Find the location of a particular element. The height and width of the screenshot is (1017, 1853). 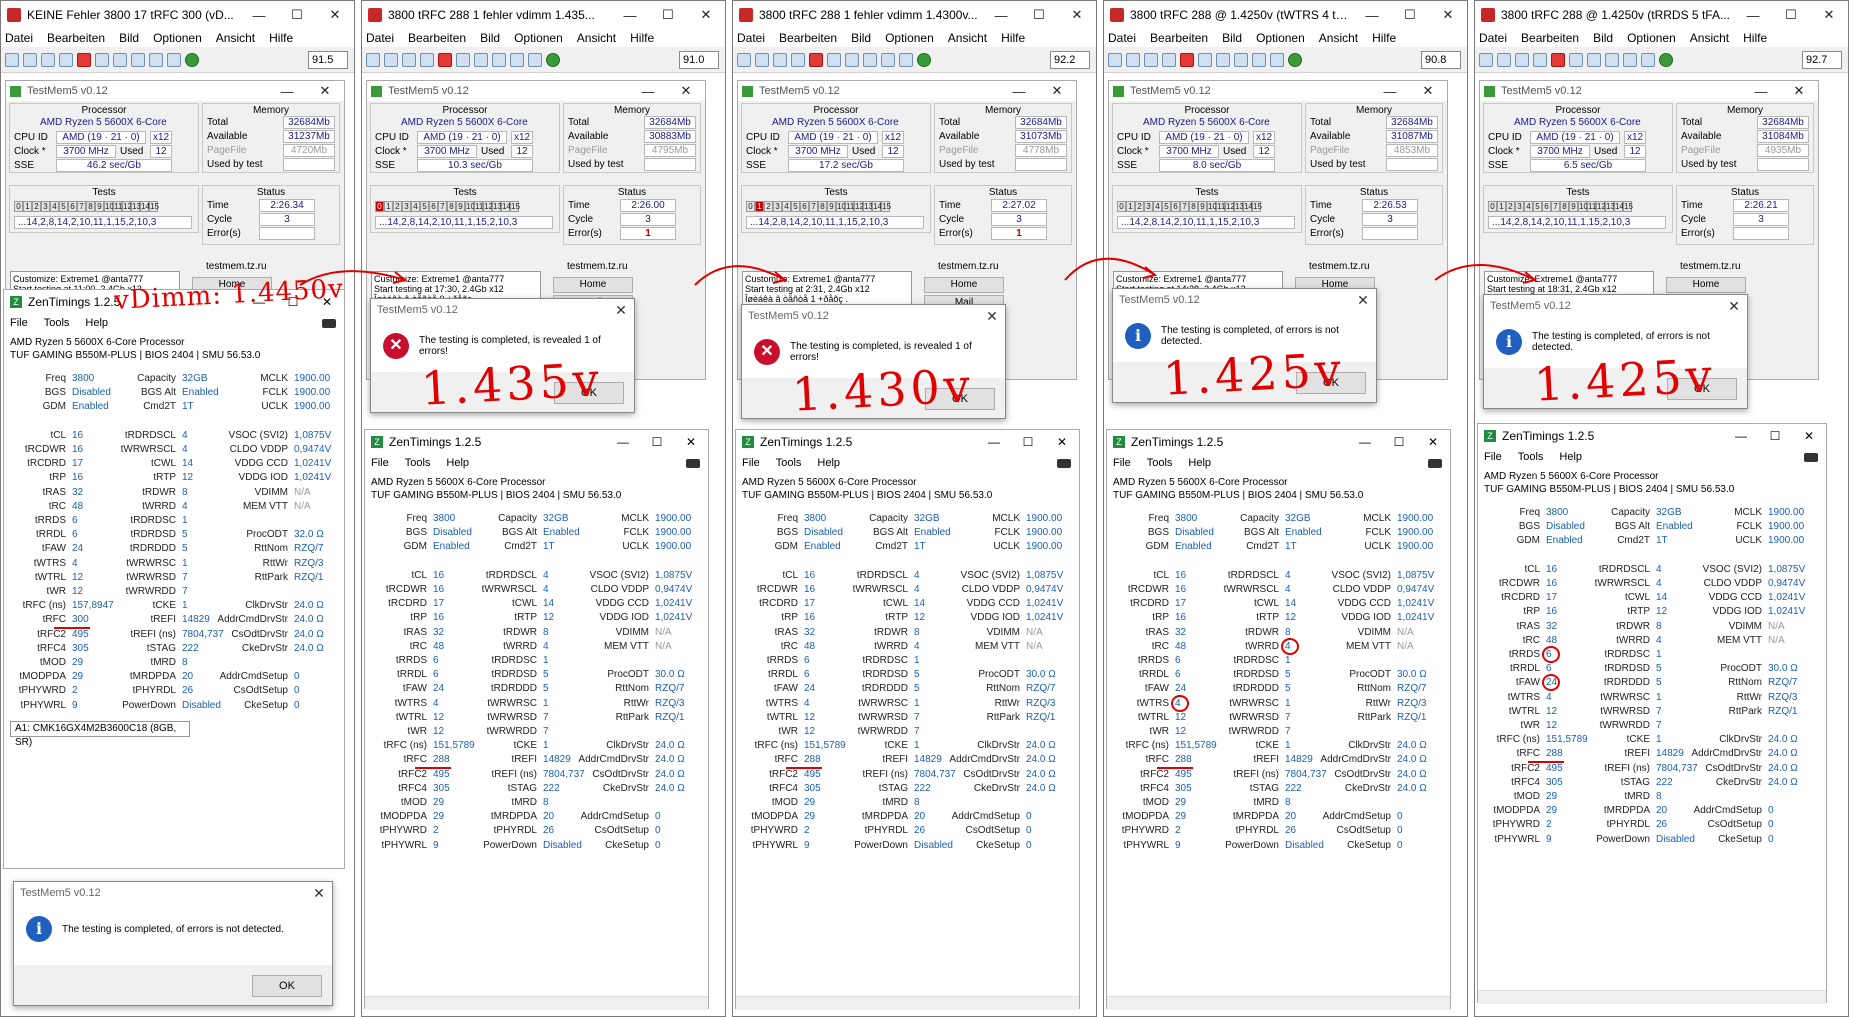

zoom-input: 92.7 is located at coordinates (1822, 59).